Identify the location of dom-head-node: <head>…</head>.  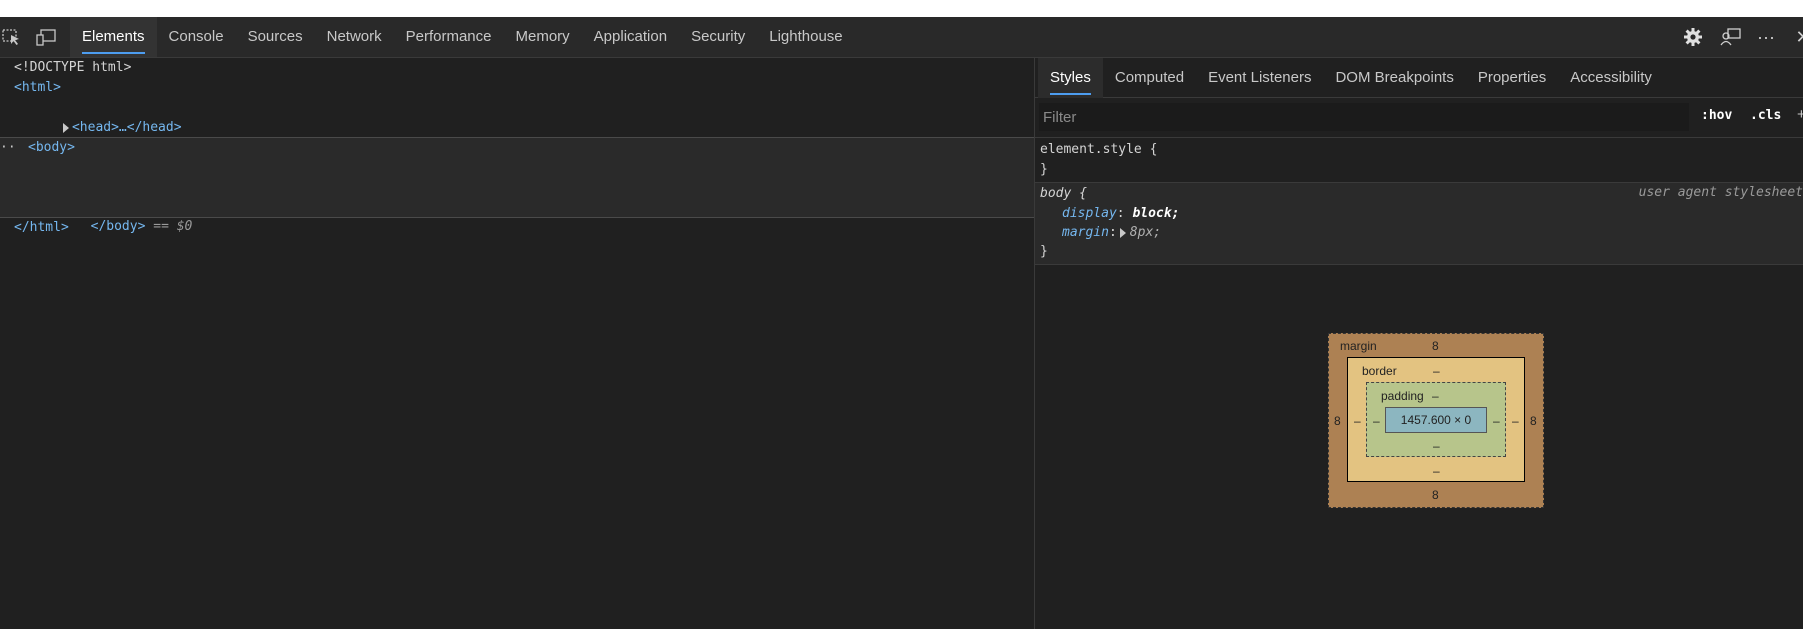
(99, 116).